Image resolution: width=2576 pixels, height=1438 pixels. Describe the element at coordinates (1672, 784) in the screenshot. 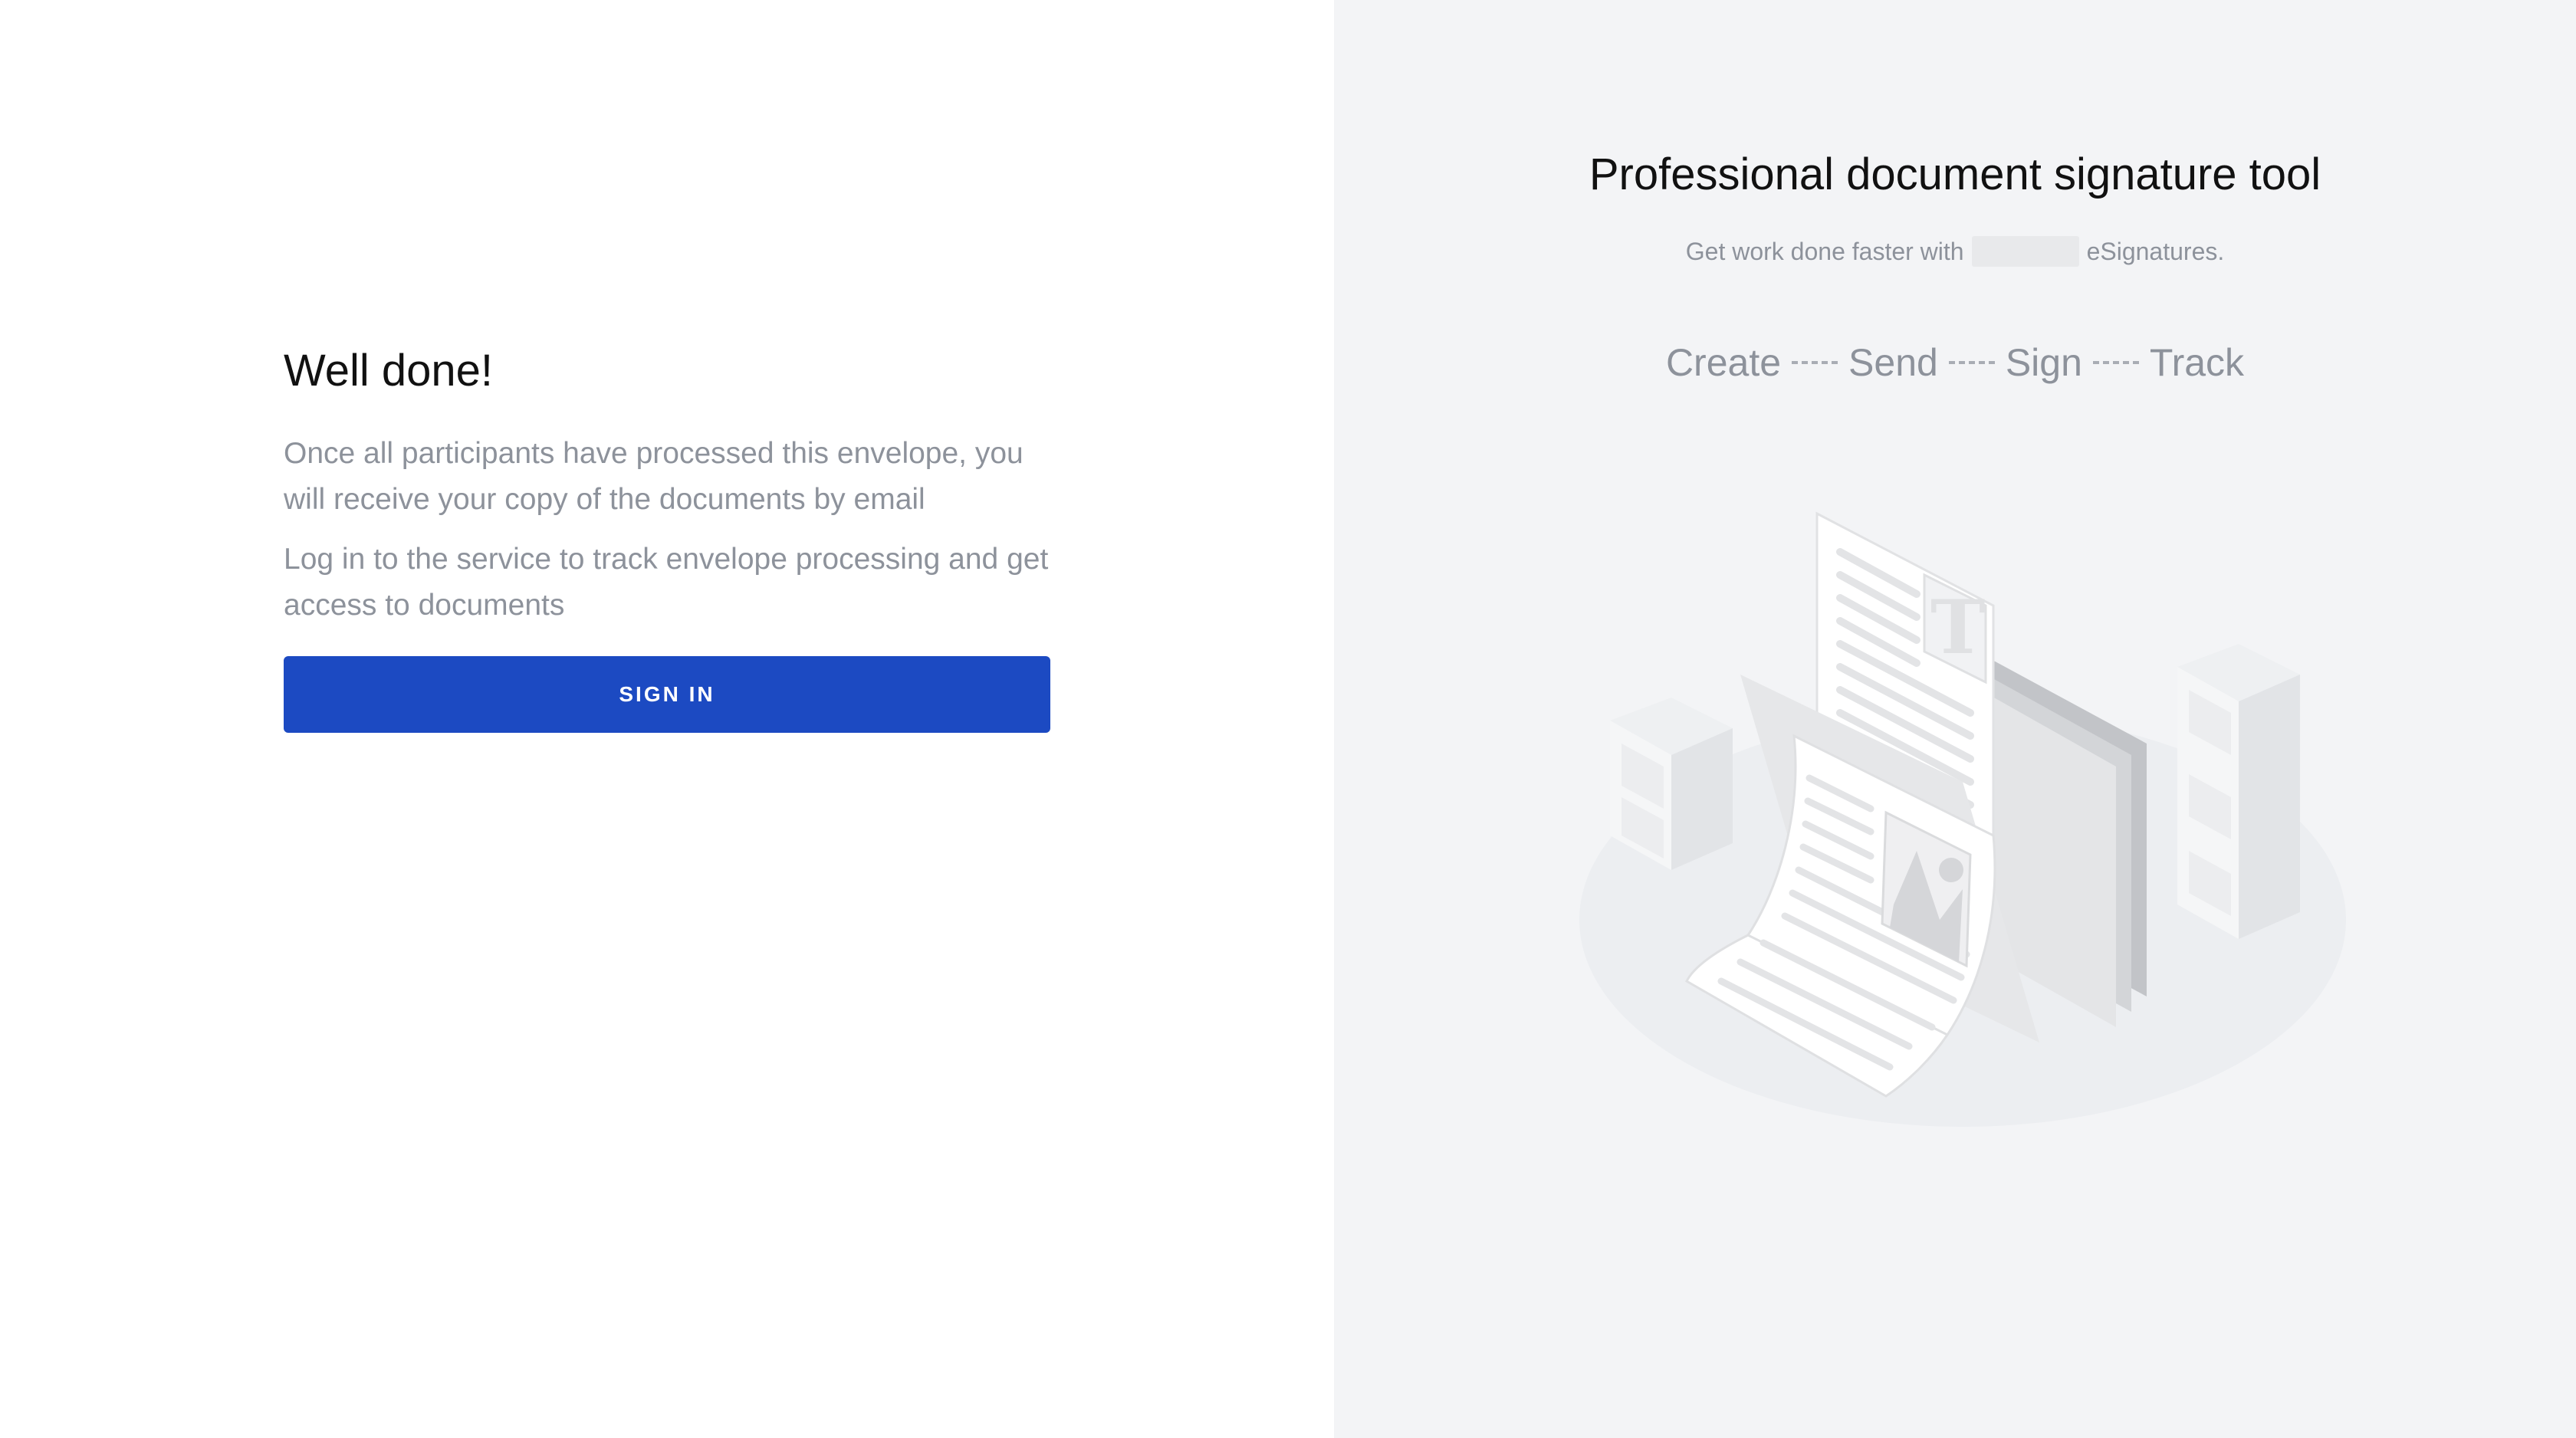

I see `left-cabinet` at that location.